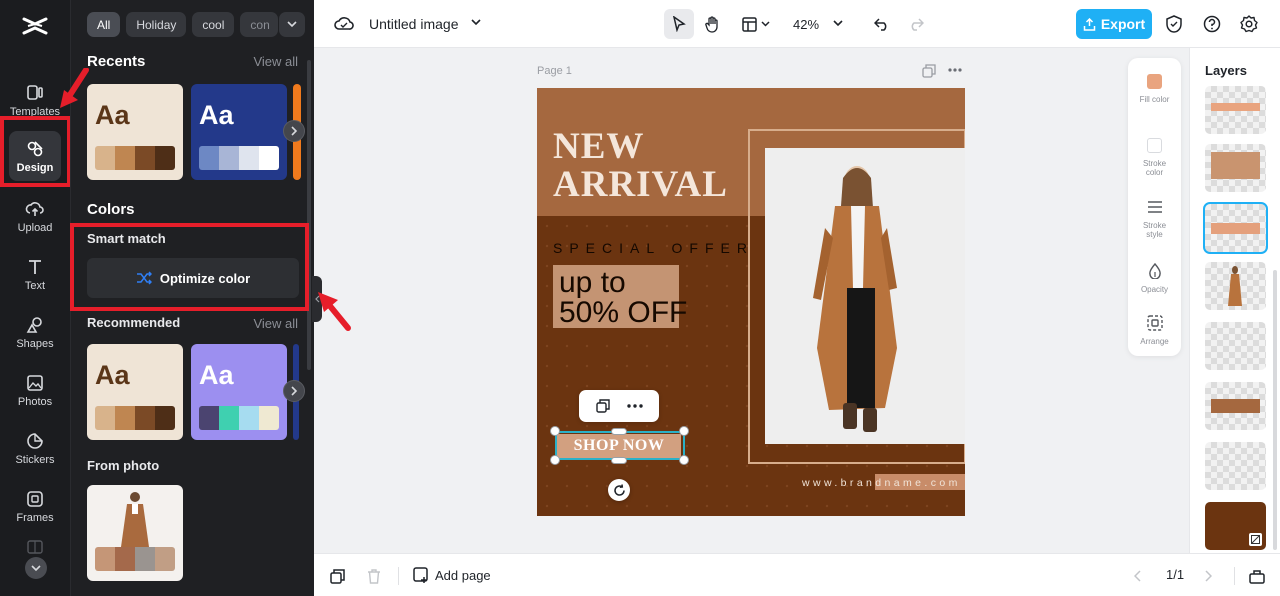 This screenshot has height=596, width=1280. Describe the element at coordinates (684, 431) in the screenshot. I see `resize-handle-tr` at that location.